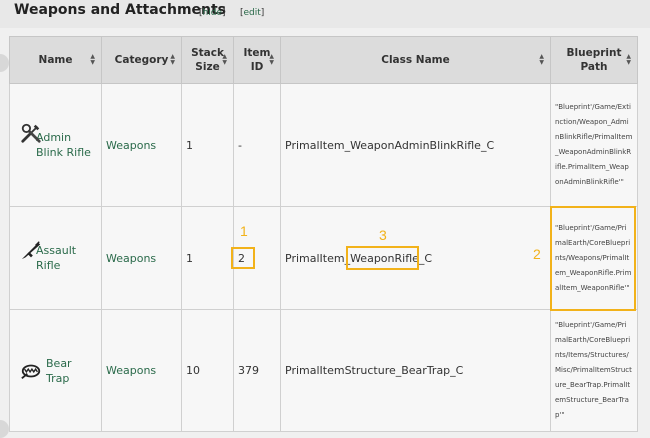  What do you see at coordinates (244, 231) in the screenshot?
I see `annotation-label-1: 1` at bounding box center [244, 231].